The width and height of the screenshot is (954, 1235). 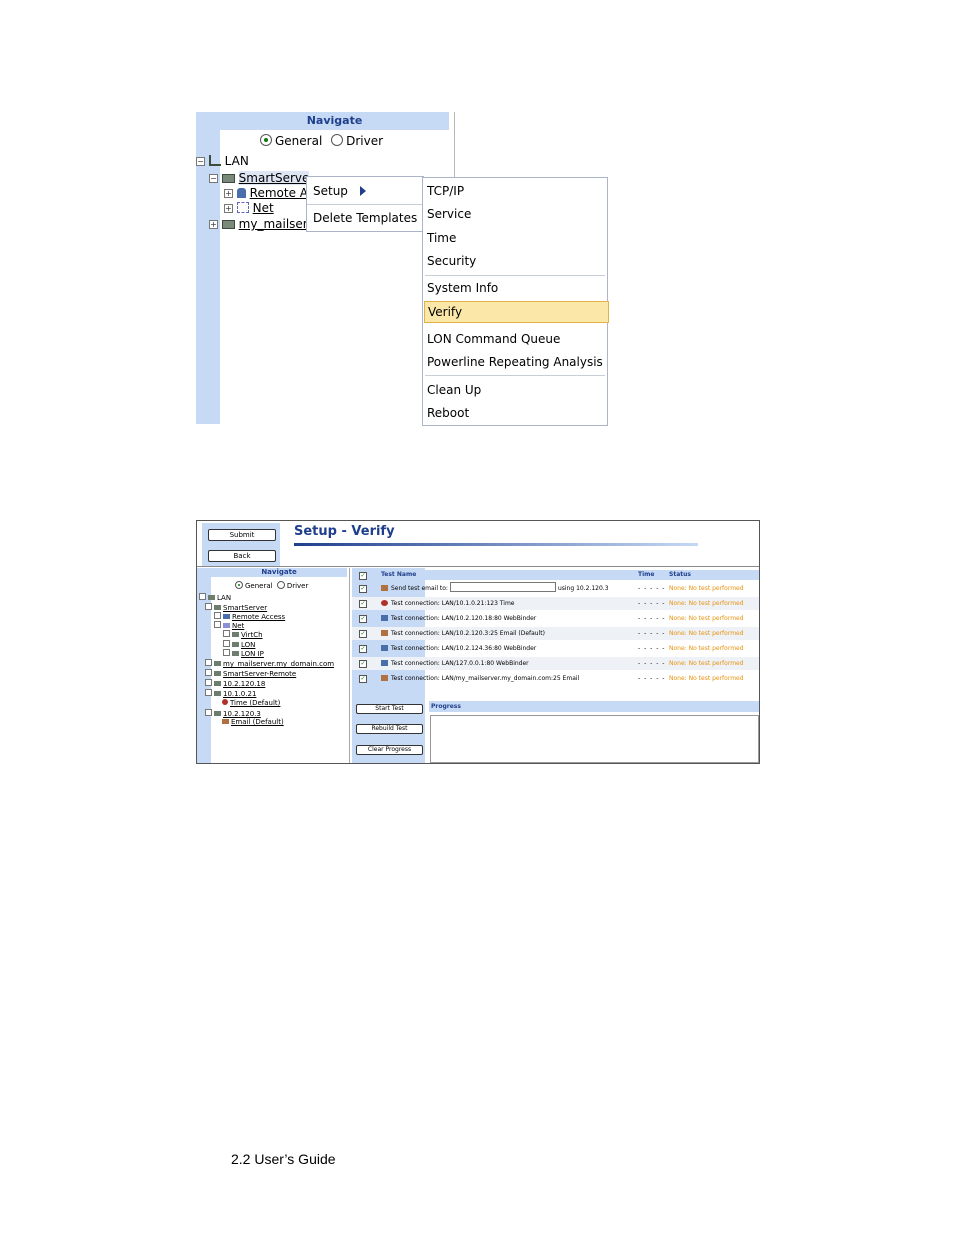 I want to click on submenu-item-verify: Verify, so click(x=516, y=312).